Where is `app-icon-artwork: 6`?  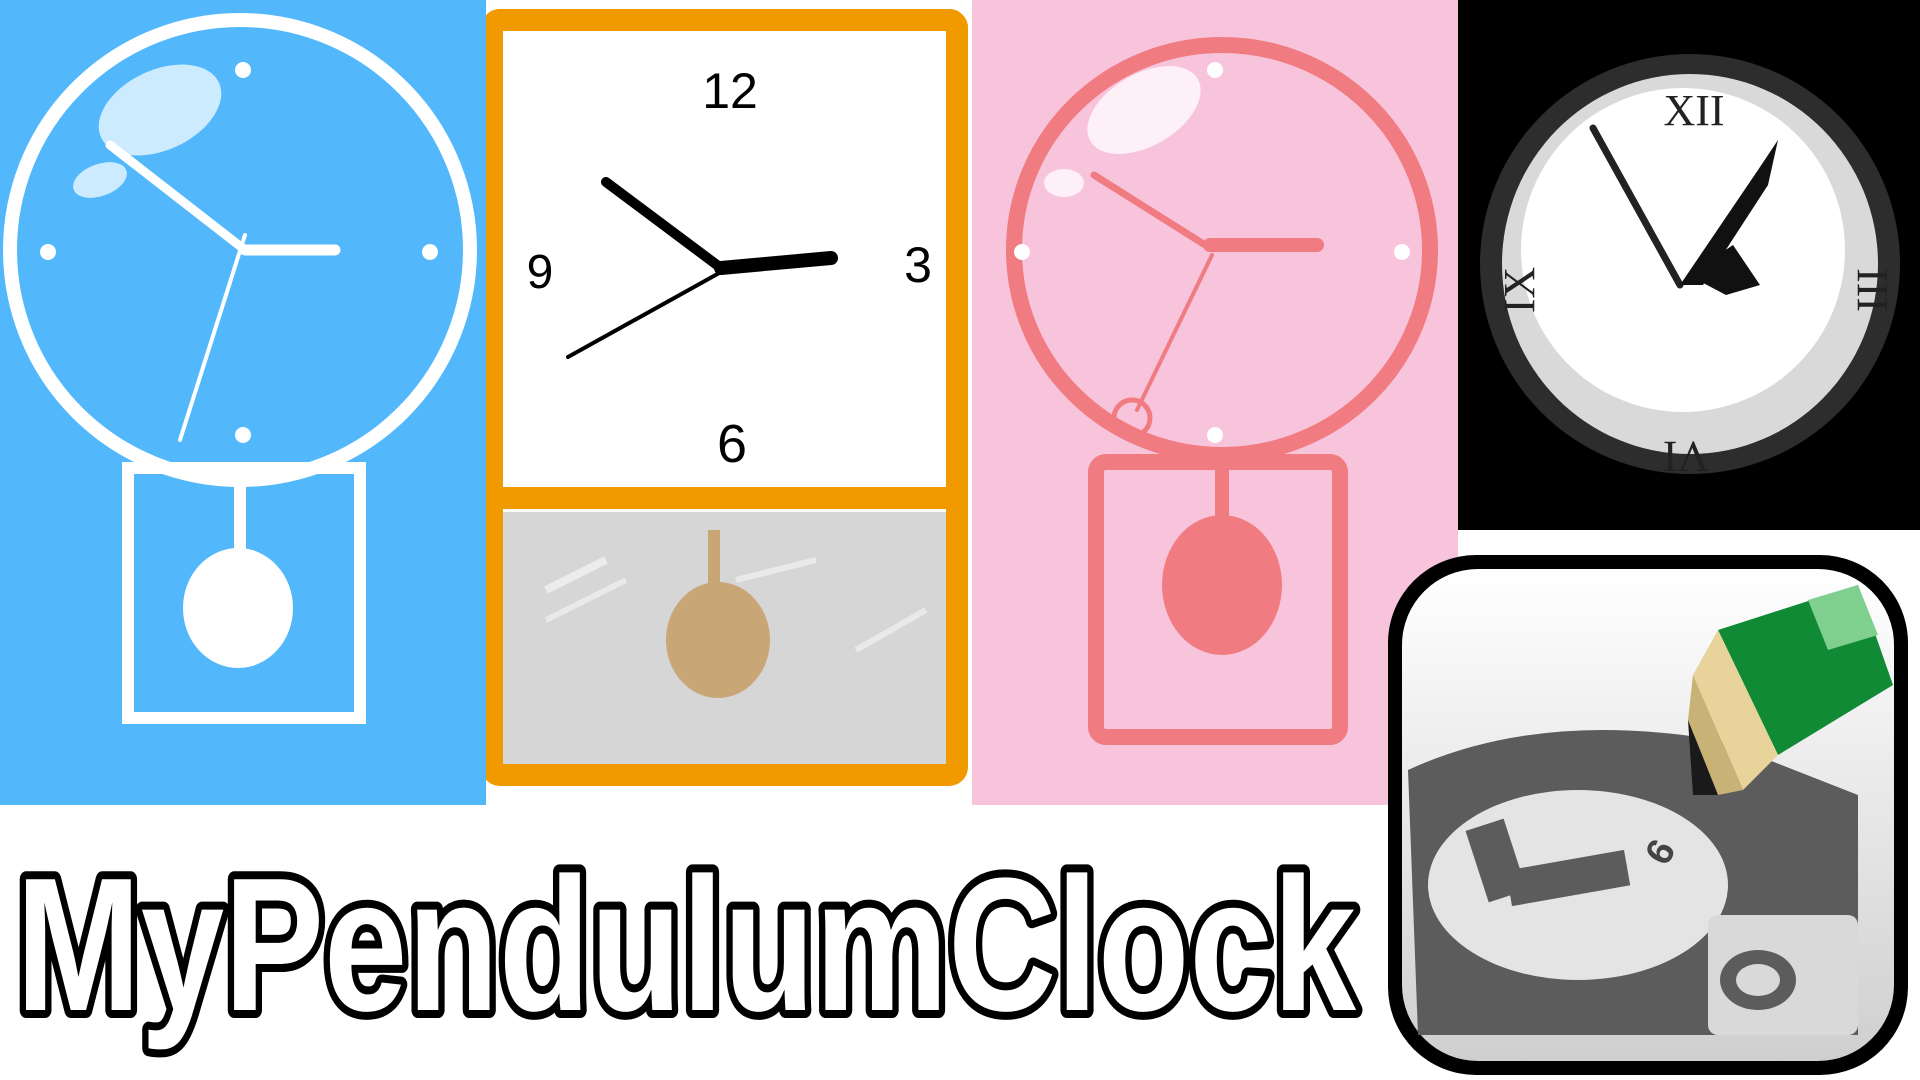
app-icon-artwork: 6 is located at coordinates (1648, 815).